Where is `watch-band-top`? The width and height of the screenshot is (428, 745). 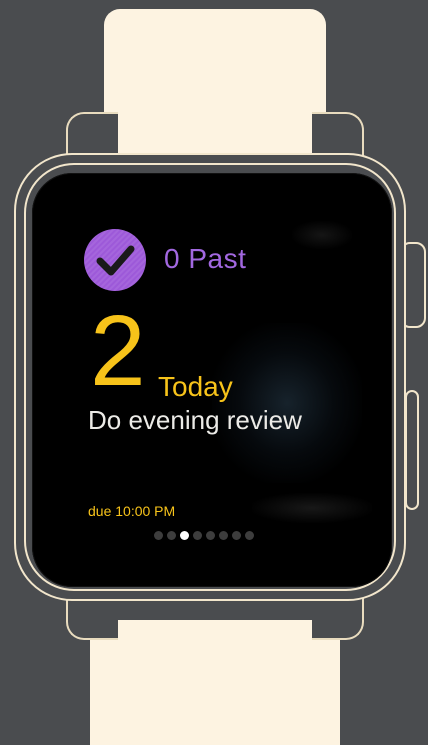
watch-band-top is located at coordinates (215, 84).